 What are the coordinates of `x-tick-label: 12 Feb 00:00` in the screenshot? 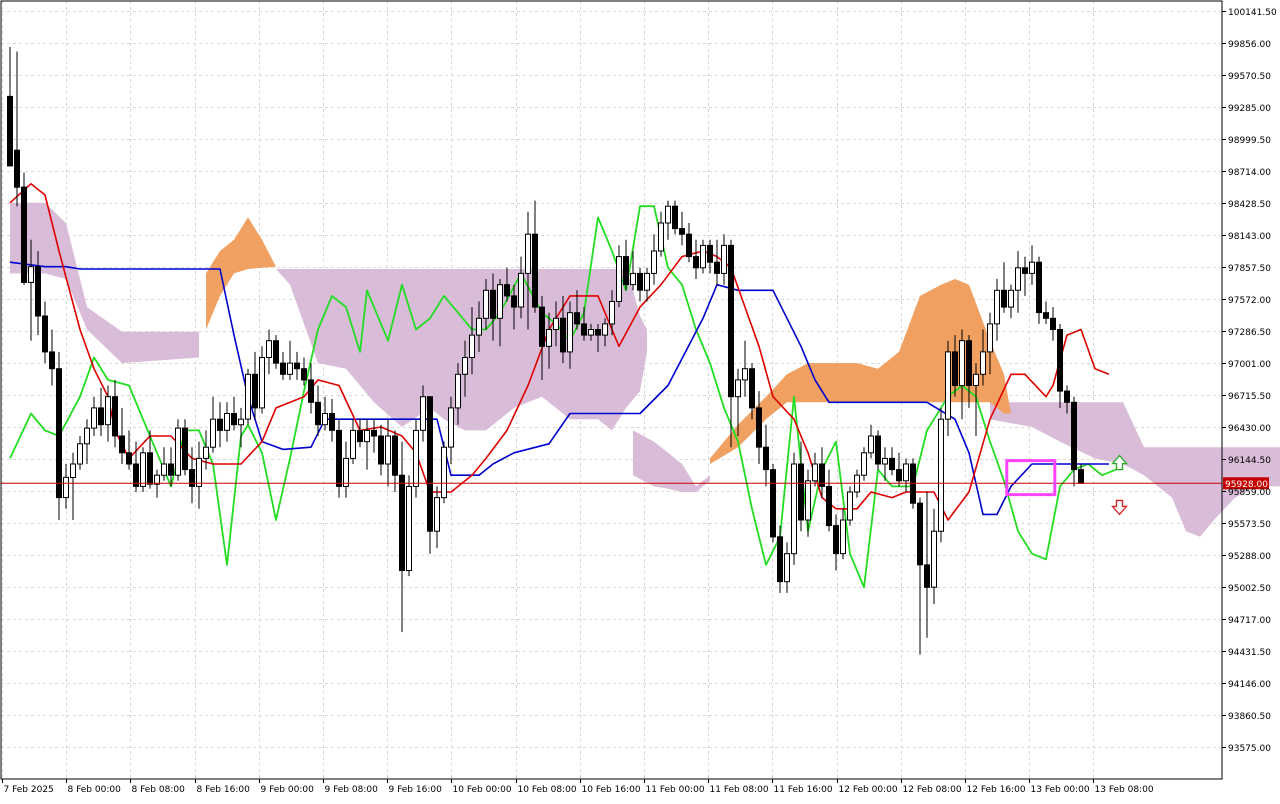 It's located at (868, 790).